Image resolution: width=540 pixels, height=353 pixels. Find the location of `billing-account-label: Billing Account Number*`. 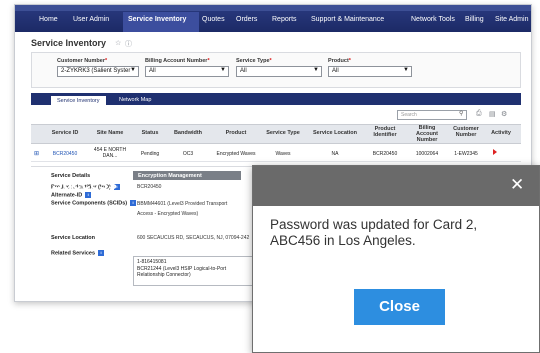

billing-account-label: Billing Account Number* is located at coordinates (177, 61).